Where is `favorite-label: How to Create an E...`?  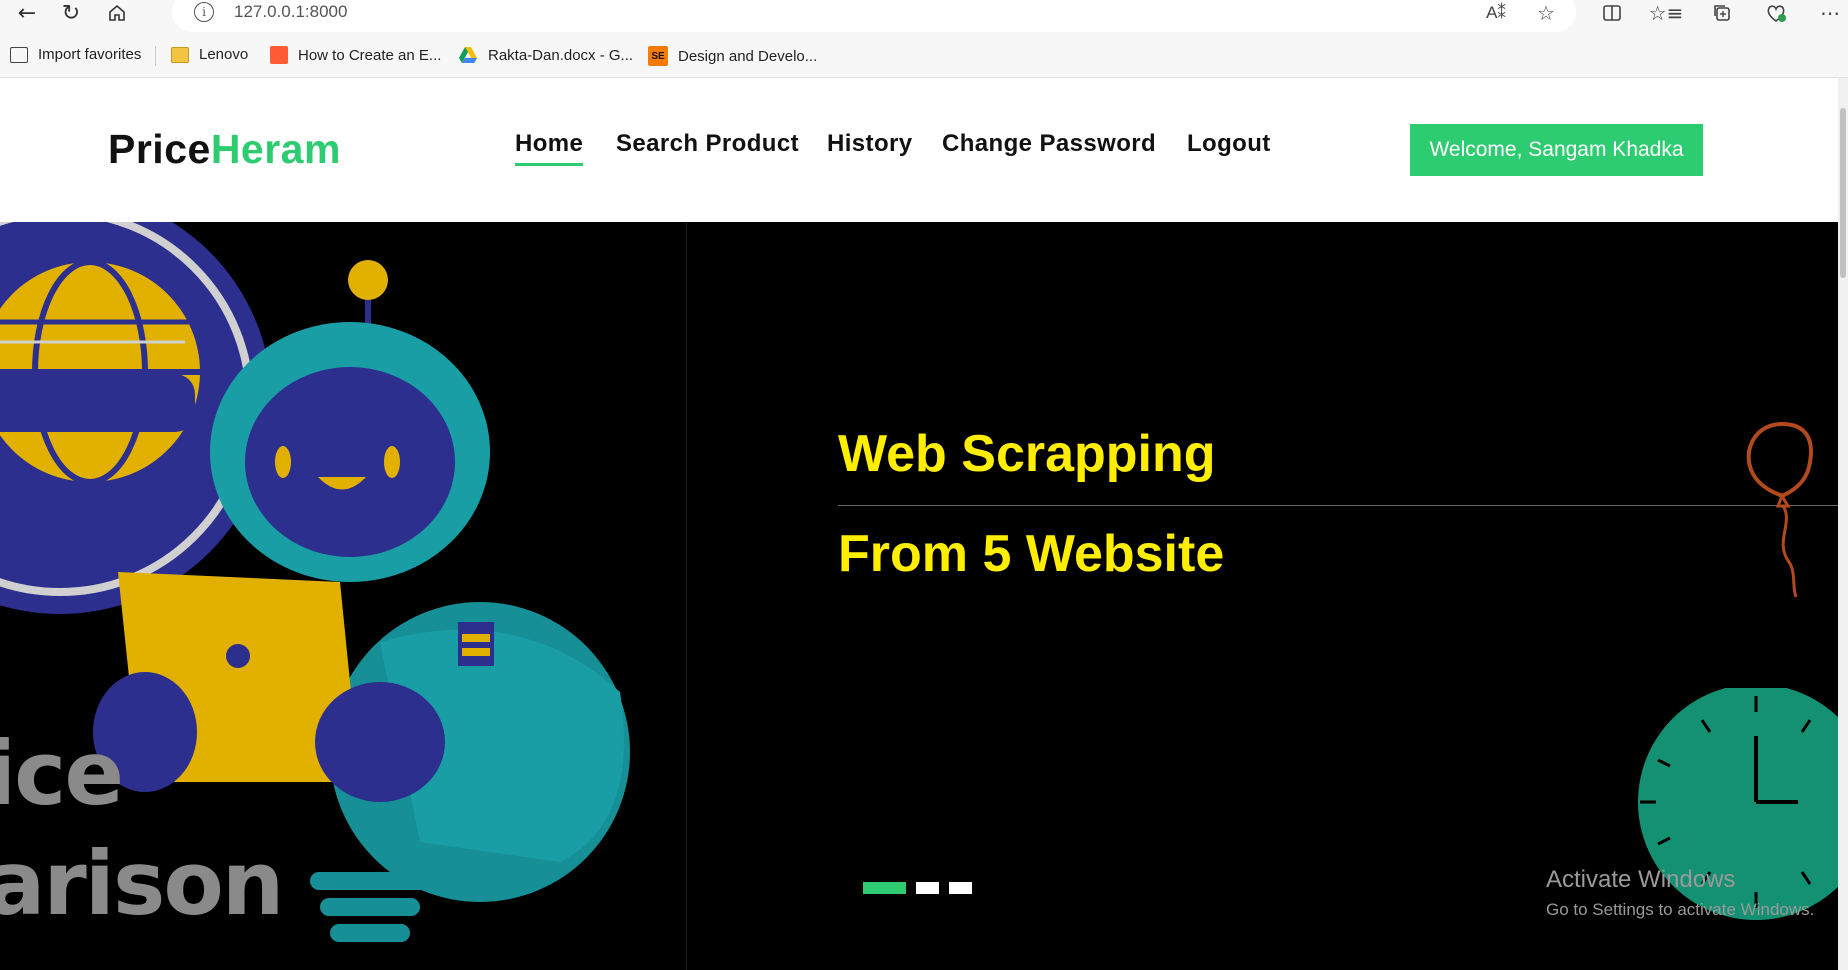 favorite-label: How to Create an E... is located at coordinates (370, 55).